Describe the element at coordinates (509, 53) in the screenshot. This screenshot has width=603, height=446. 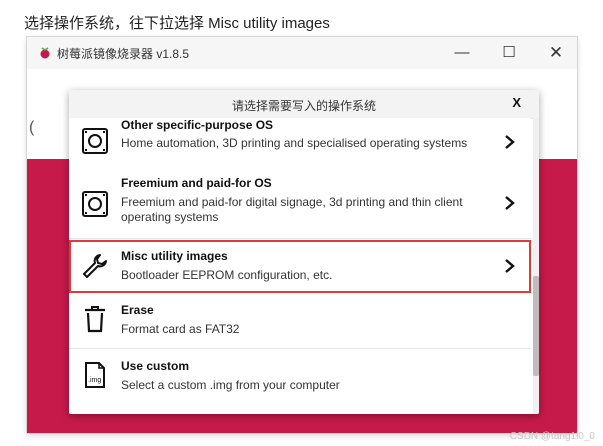
I see `maximize-button: ☐` at that location.